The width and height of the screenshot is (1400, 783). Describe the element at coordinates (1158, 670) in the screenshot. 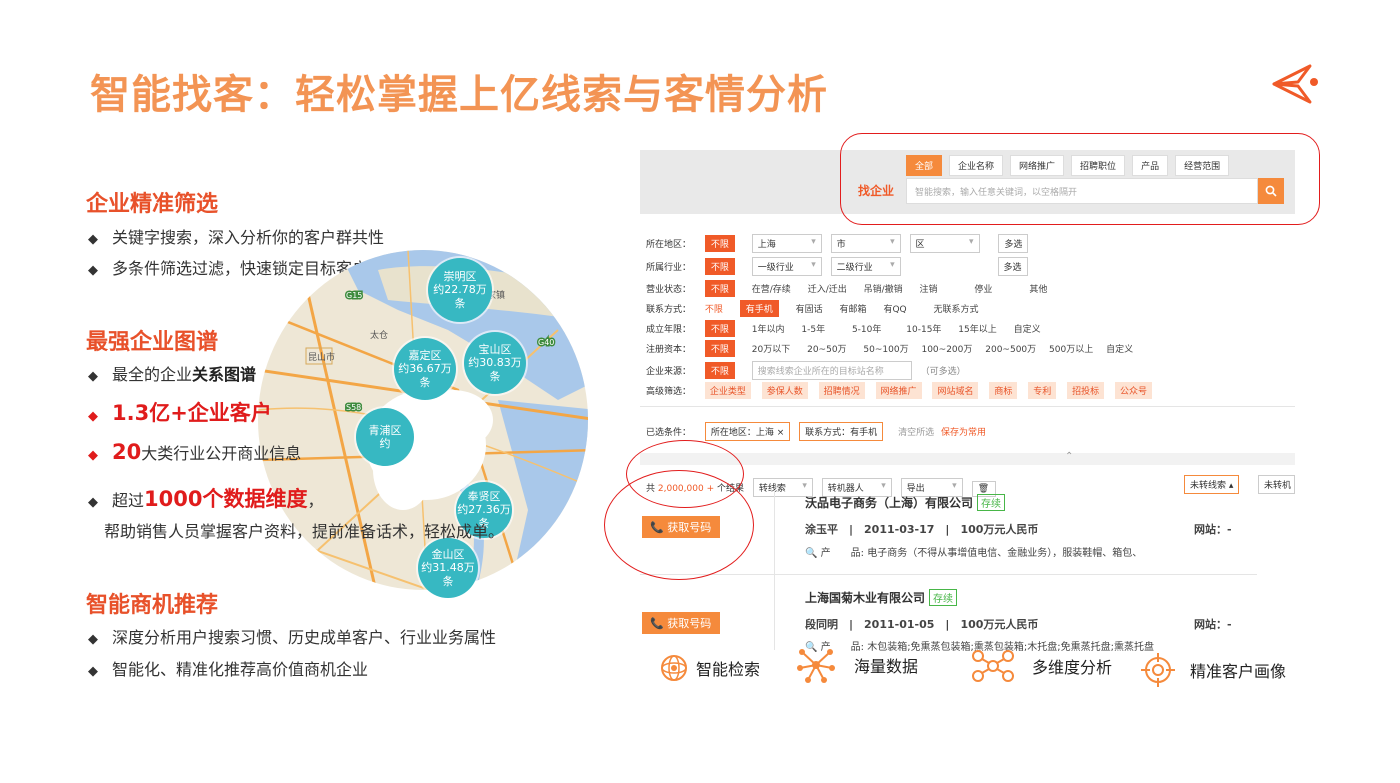

I see `target-icon` at that location.